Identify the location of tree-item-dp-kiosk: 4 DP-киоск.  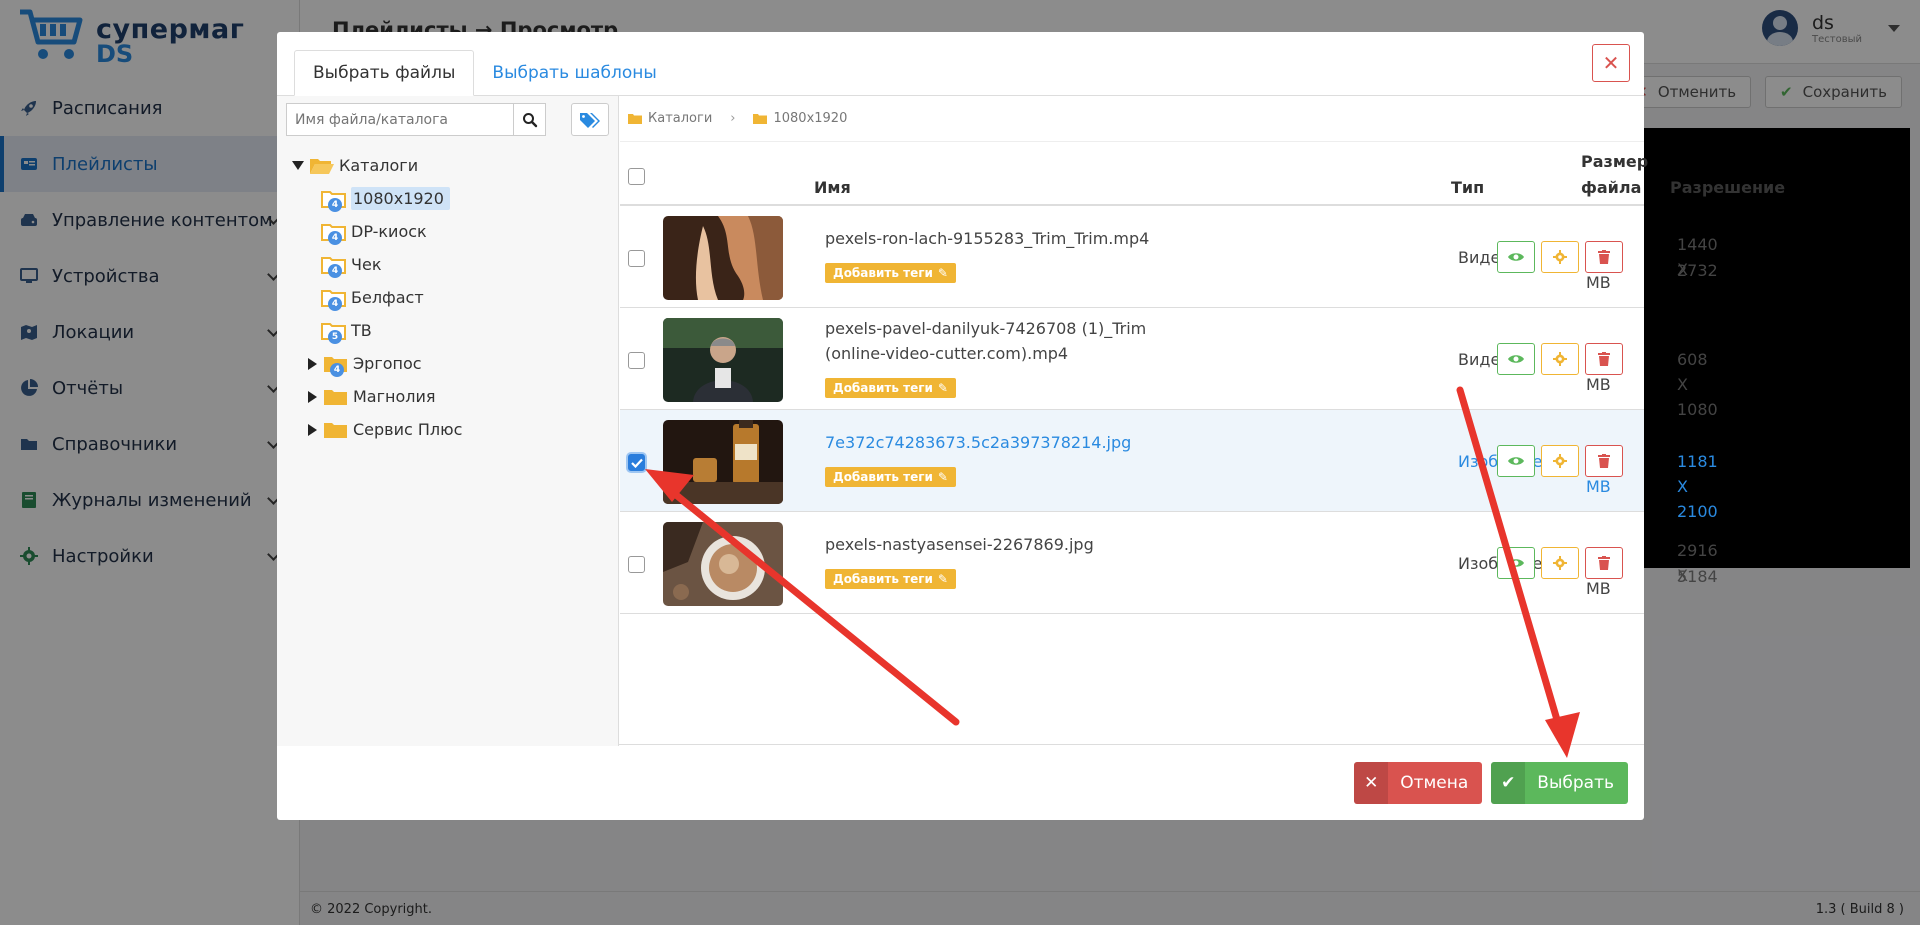
(447, 231).